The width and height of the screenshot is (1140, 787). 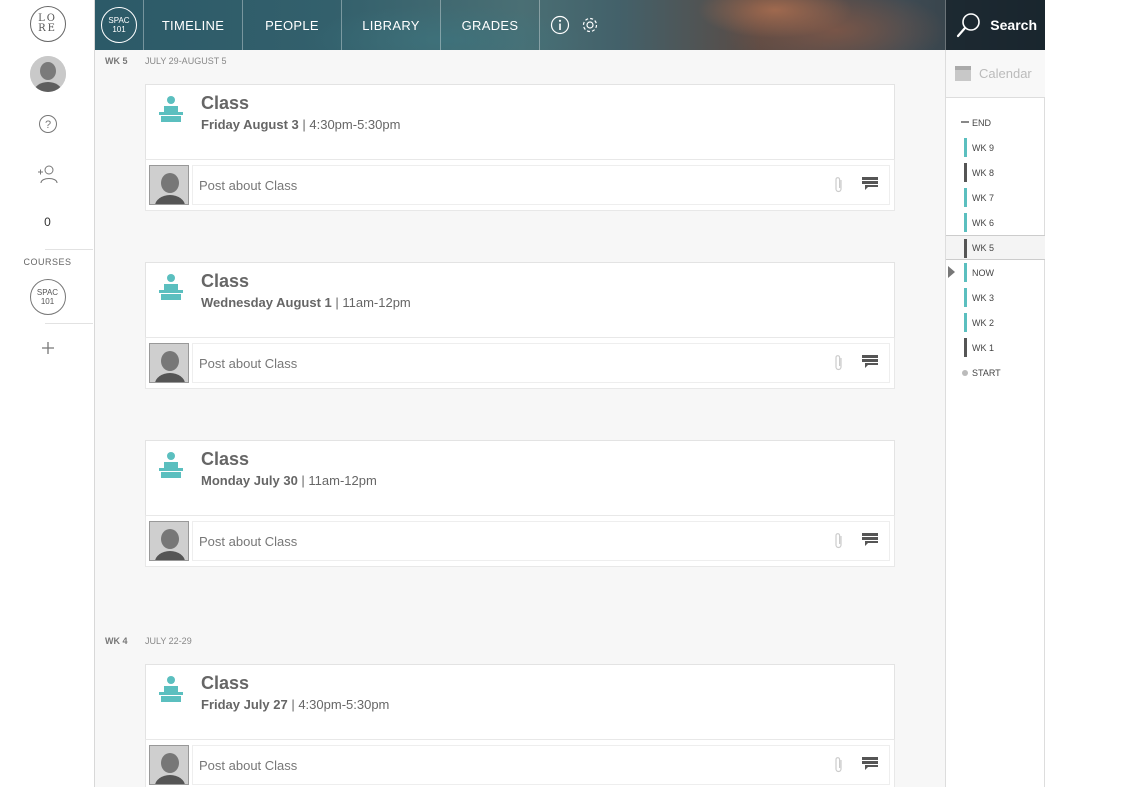 I want to click on info-button, so click(x=560, y=25).